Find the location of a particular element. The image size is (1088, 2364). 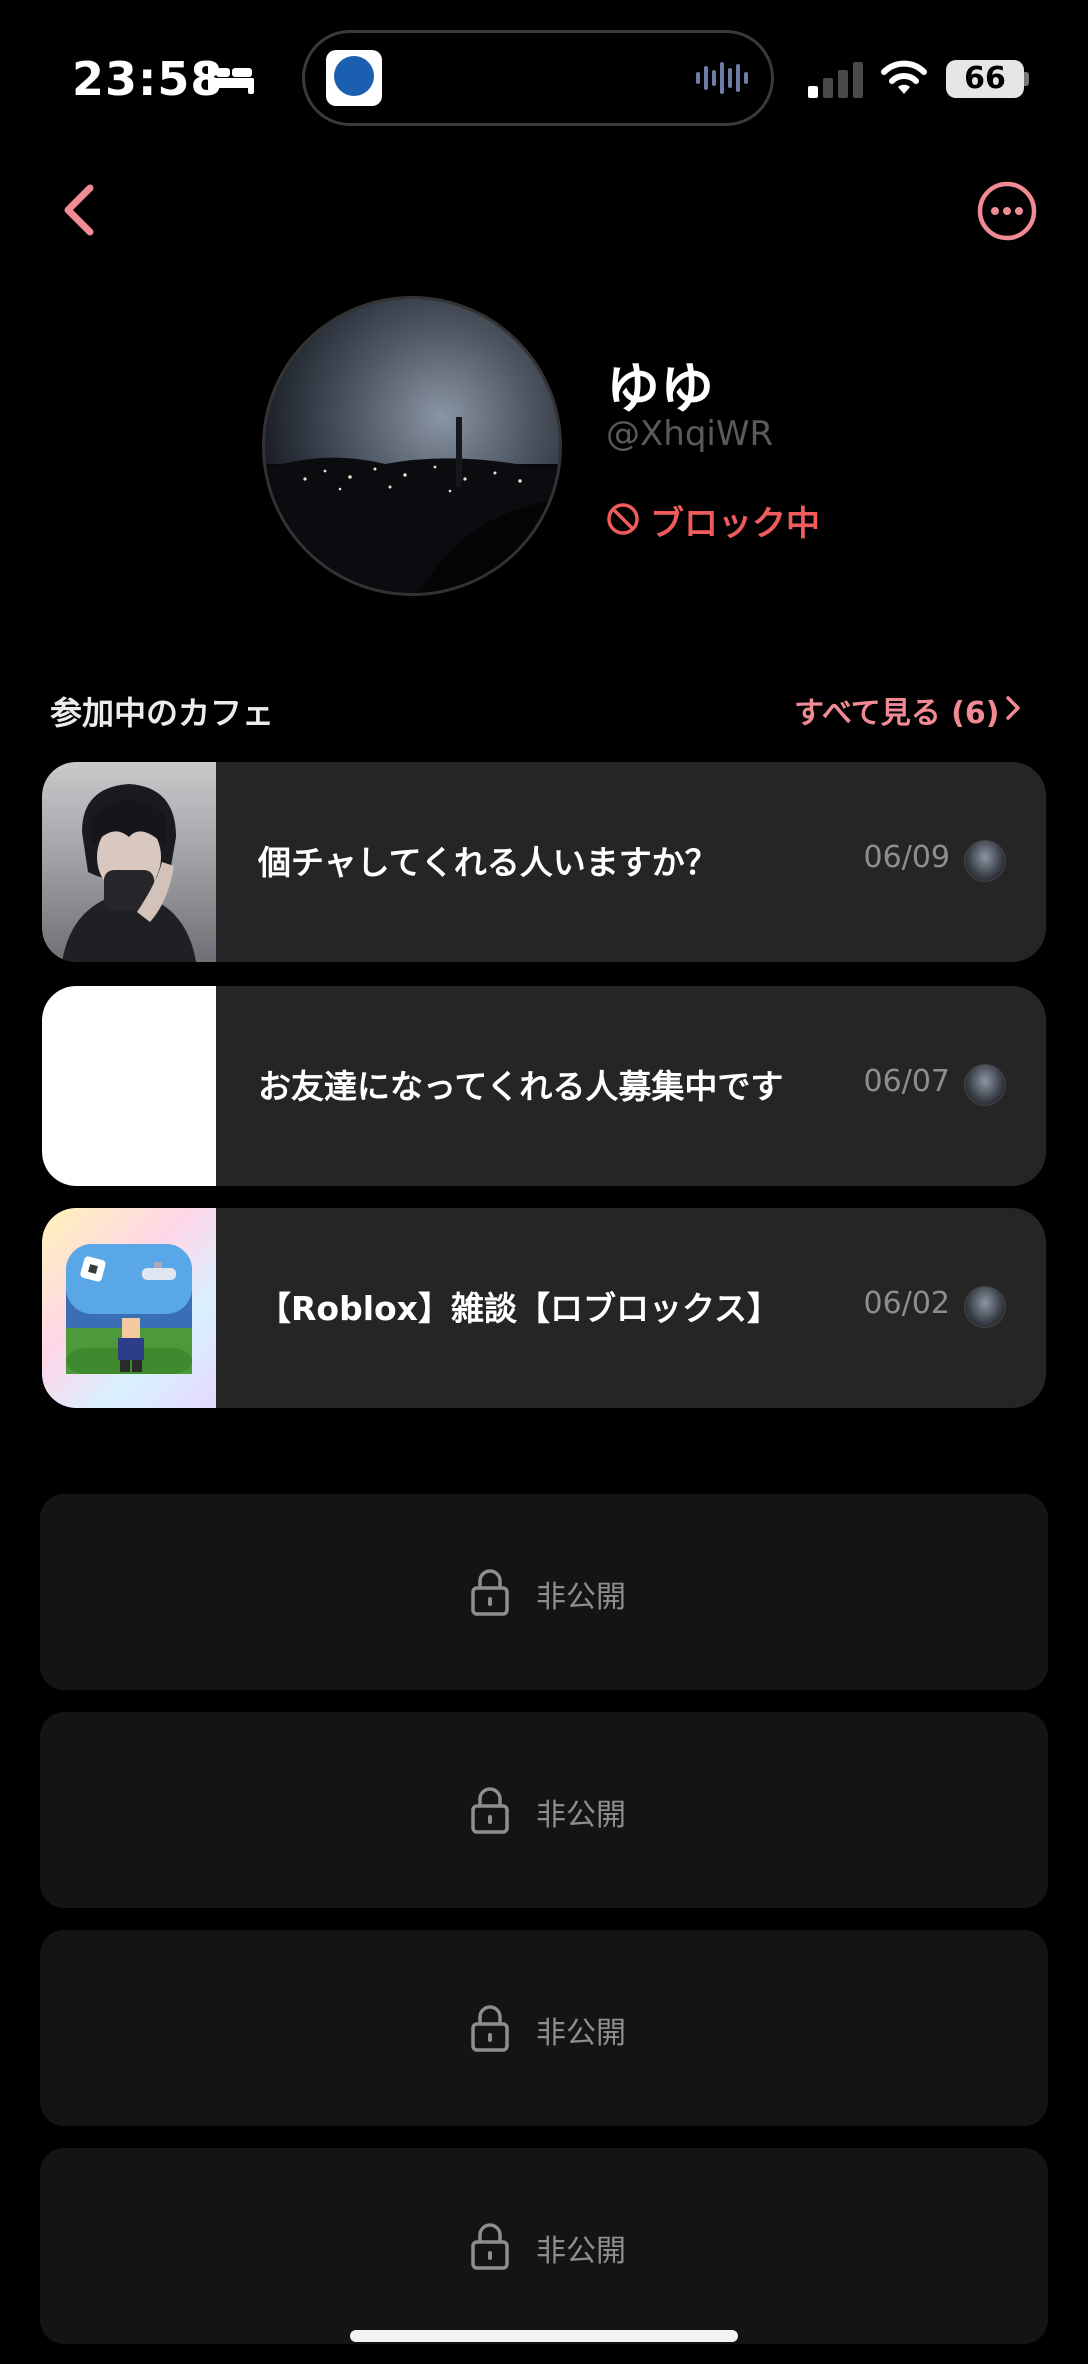

cafe-item: 個チャしてくれる人いますか？ 06/09 is located at coordinates (544, 862).